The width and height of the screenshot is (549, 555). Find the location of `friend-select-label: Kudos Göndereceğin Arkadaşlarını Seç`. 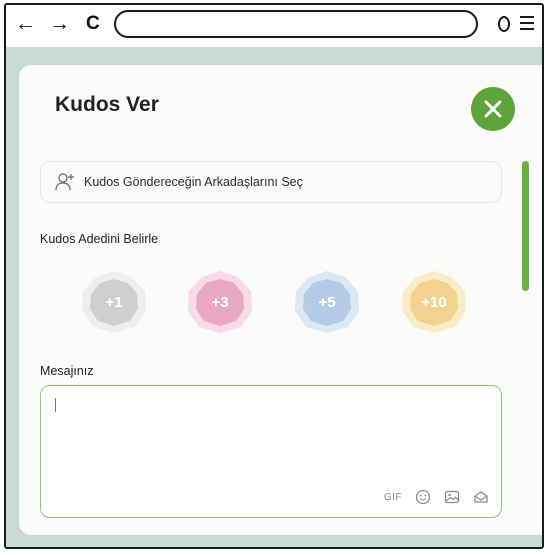

friend-select-label: Kudos Göndereceğin Arkadaşlarını Seç is located at coordinates (193, 182).